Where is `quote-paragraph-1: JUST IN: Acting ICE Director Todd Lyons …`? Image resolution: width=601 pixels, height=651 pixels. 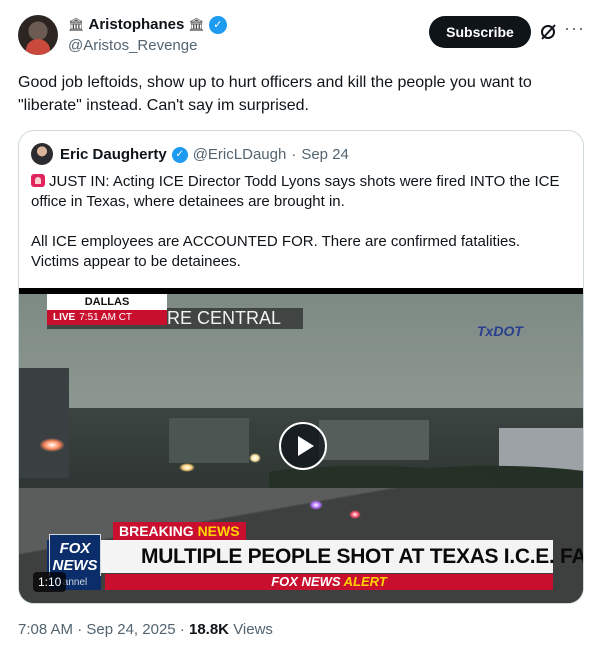
quote-paragraph-1: JUST IN: Acting ICE Director Todd Lyons … is located at coordinates (301, 192).